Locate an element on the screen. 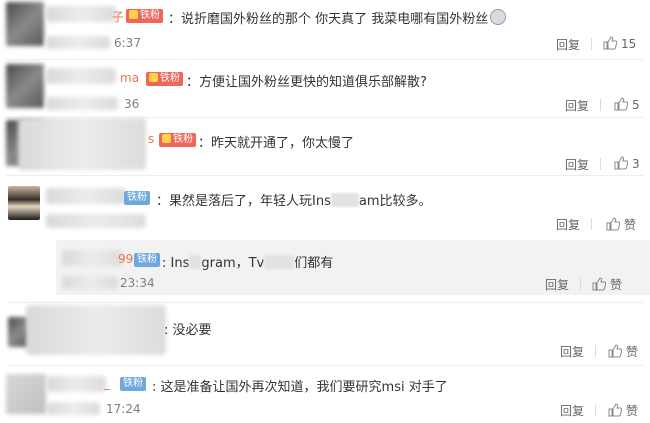  timestamp: 17:24 is located at coordinates (123, 409).